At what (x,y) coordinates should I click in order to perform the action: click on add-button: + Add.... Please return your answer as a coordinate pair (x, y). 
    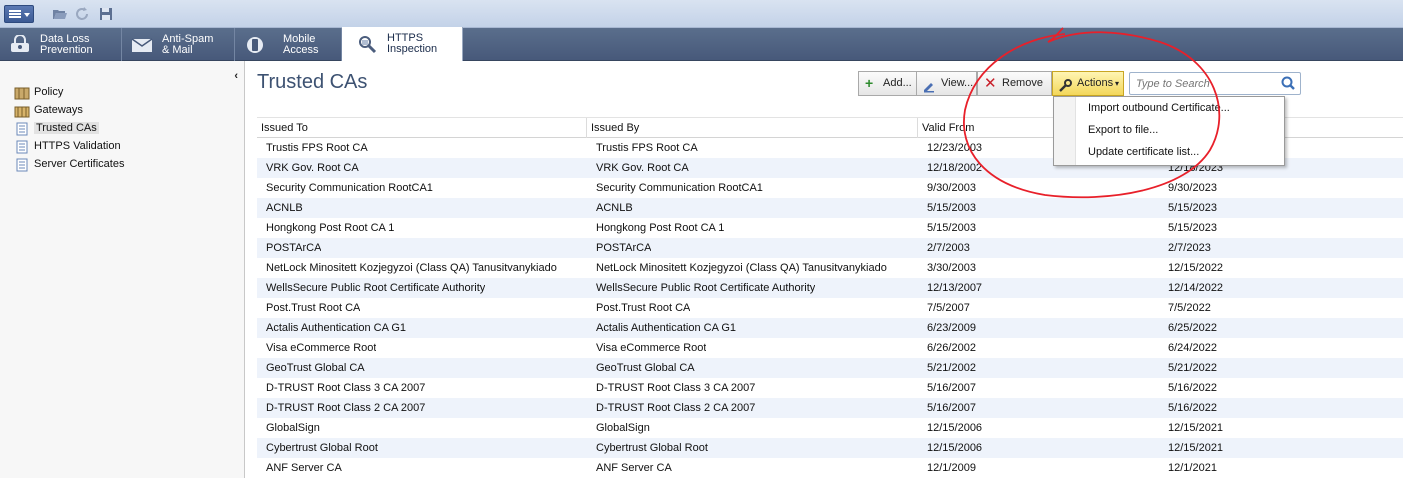
    Looking at the image, I should click on (888, 83).